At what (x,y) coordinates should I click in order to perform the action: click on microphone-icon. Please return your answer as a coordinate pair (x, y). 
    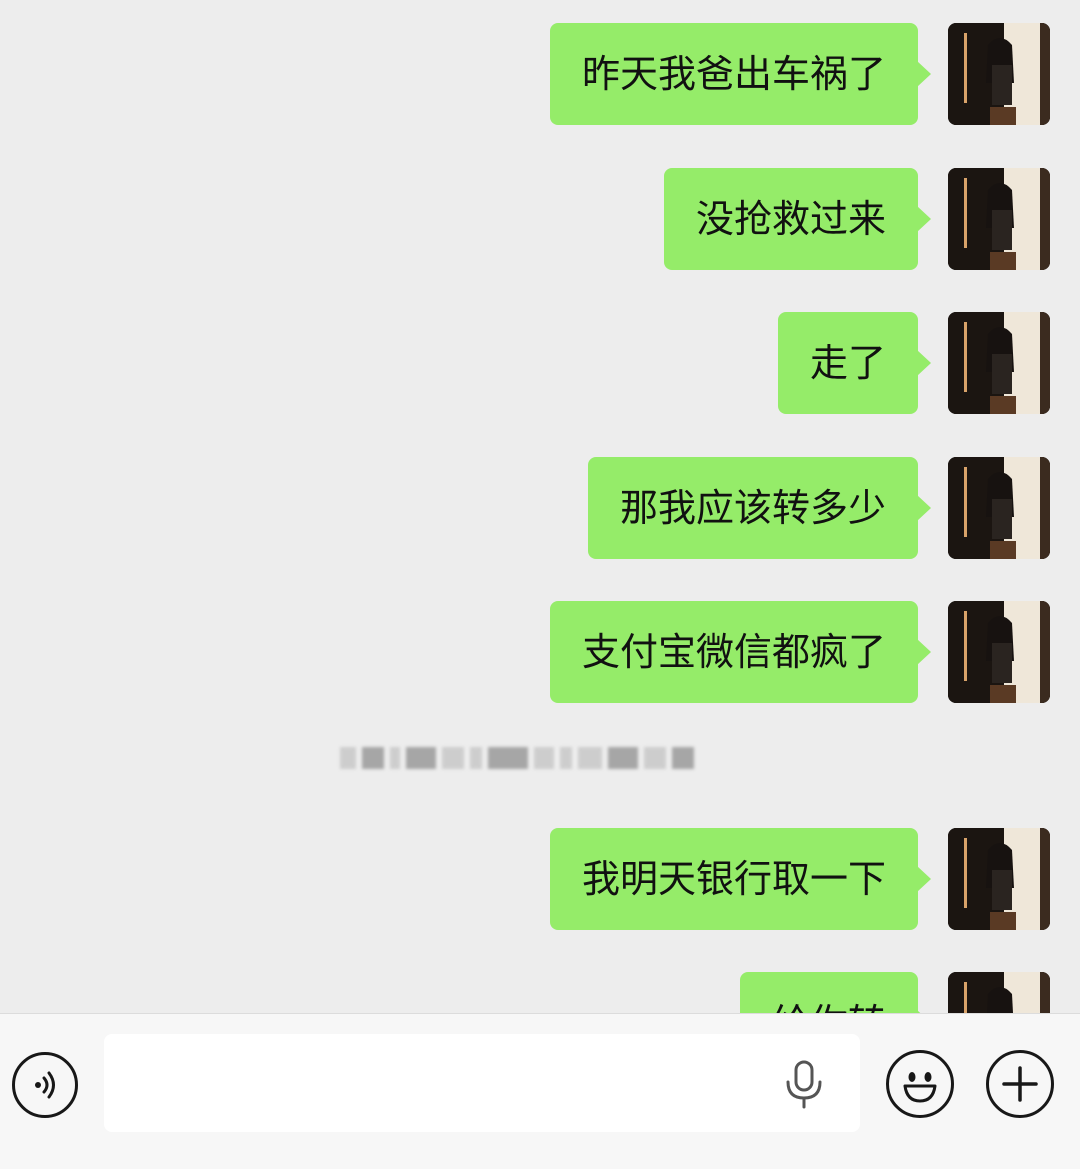
    Looking at the image, I should click on (804, 1085).